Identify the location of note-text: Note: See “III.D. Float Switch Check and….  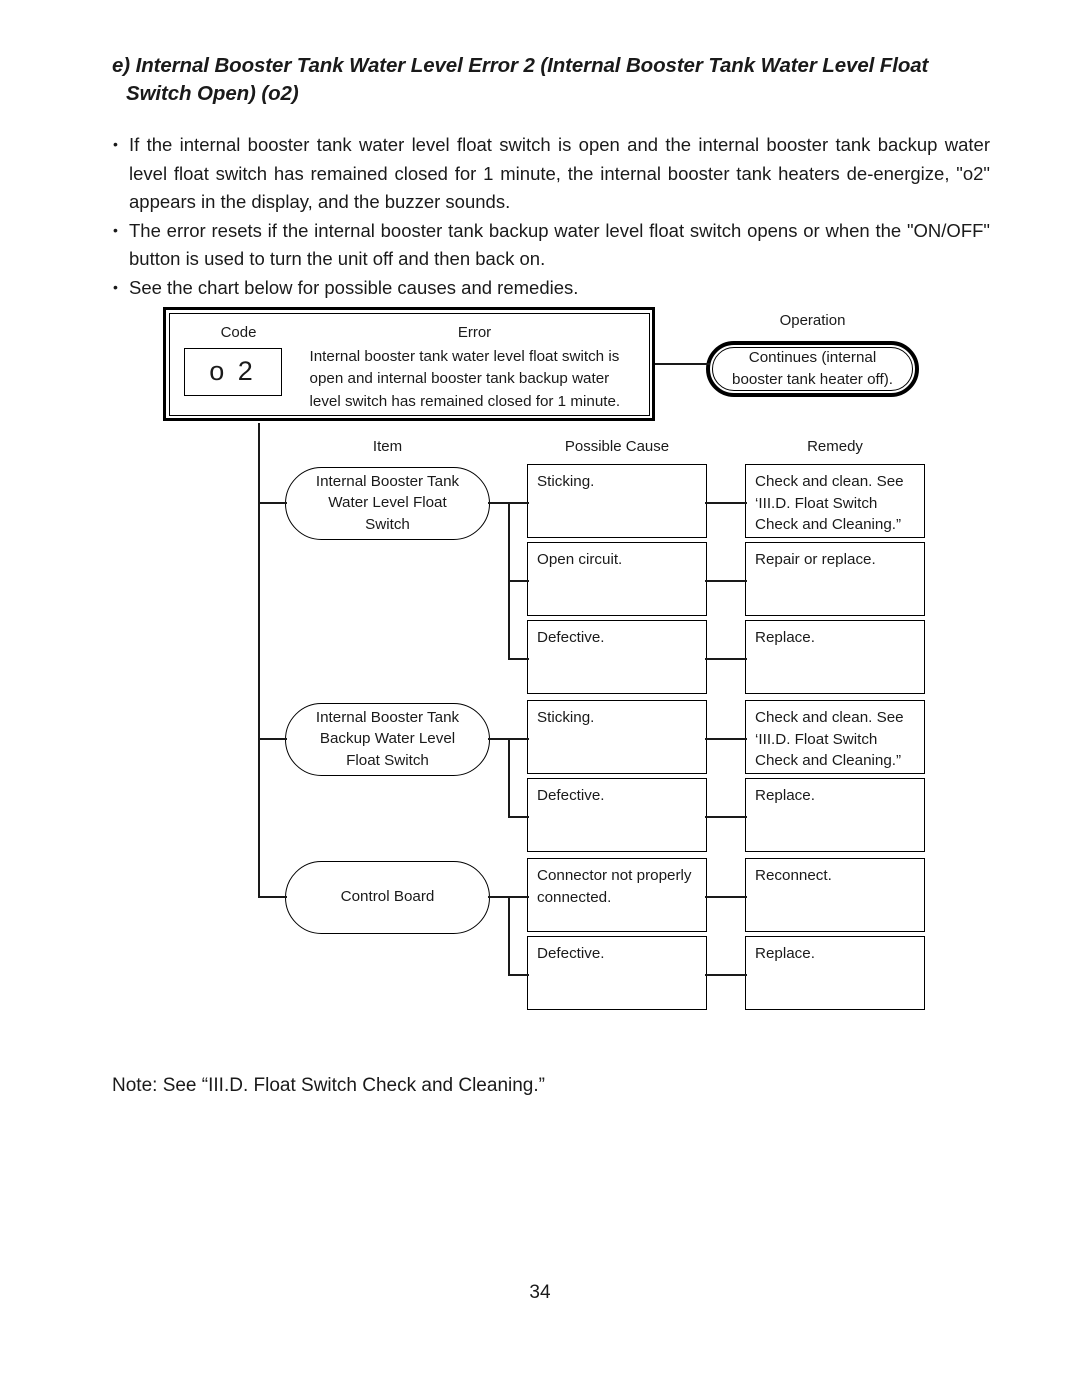
(328, 1085).